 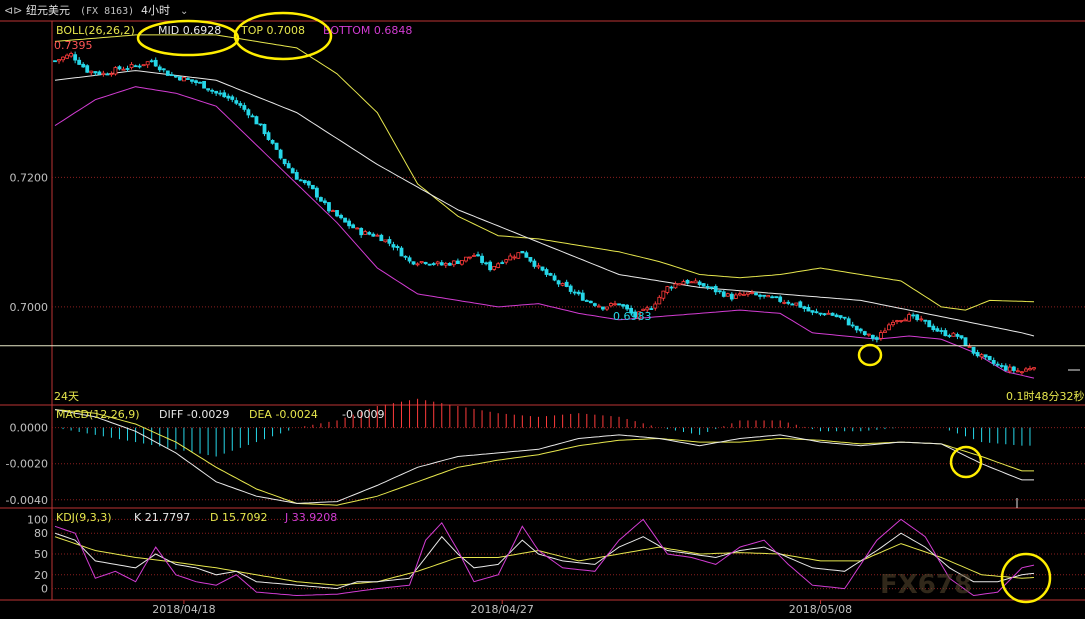 What do you see at coordinates (544, 456) in the screenshot?
I see `macd-diff-line` at bounding box center [544, 456].